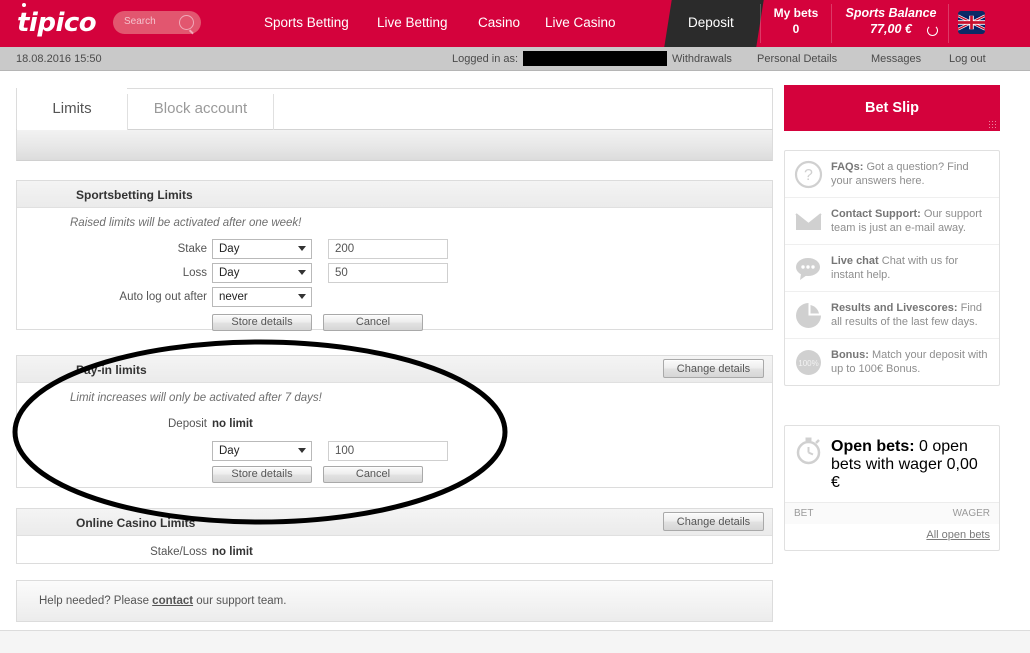  I want to click on tab-block-account: Block account, so click(200, 109).